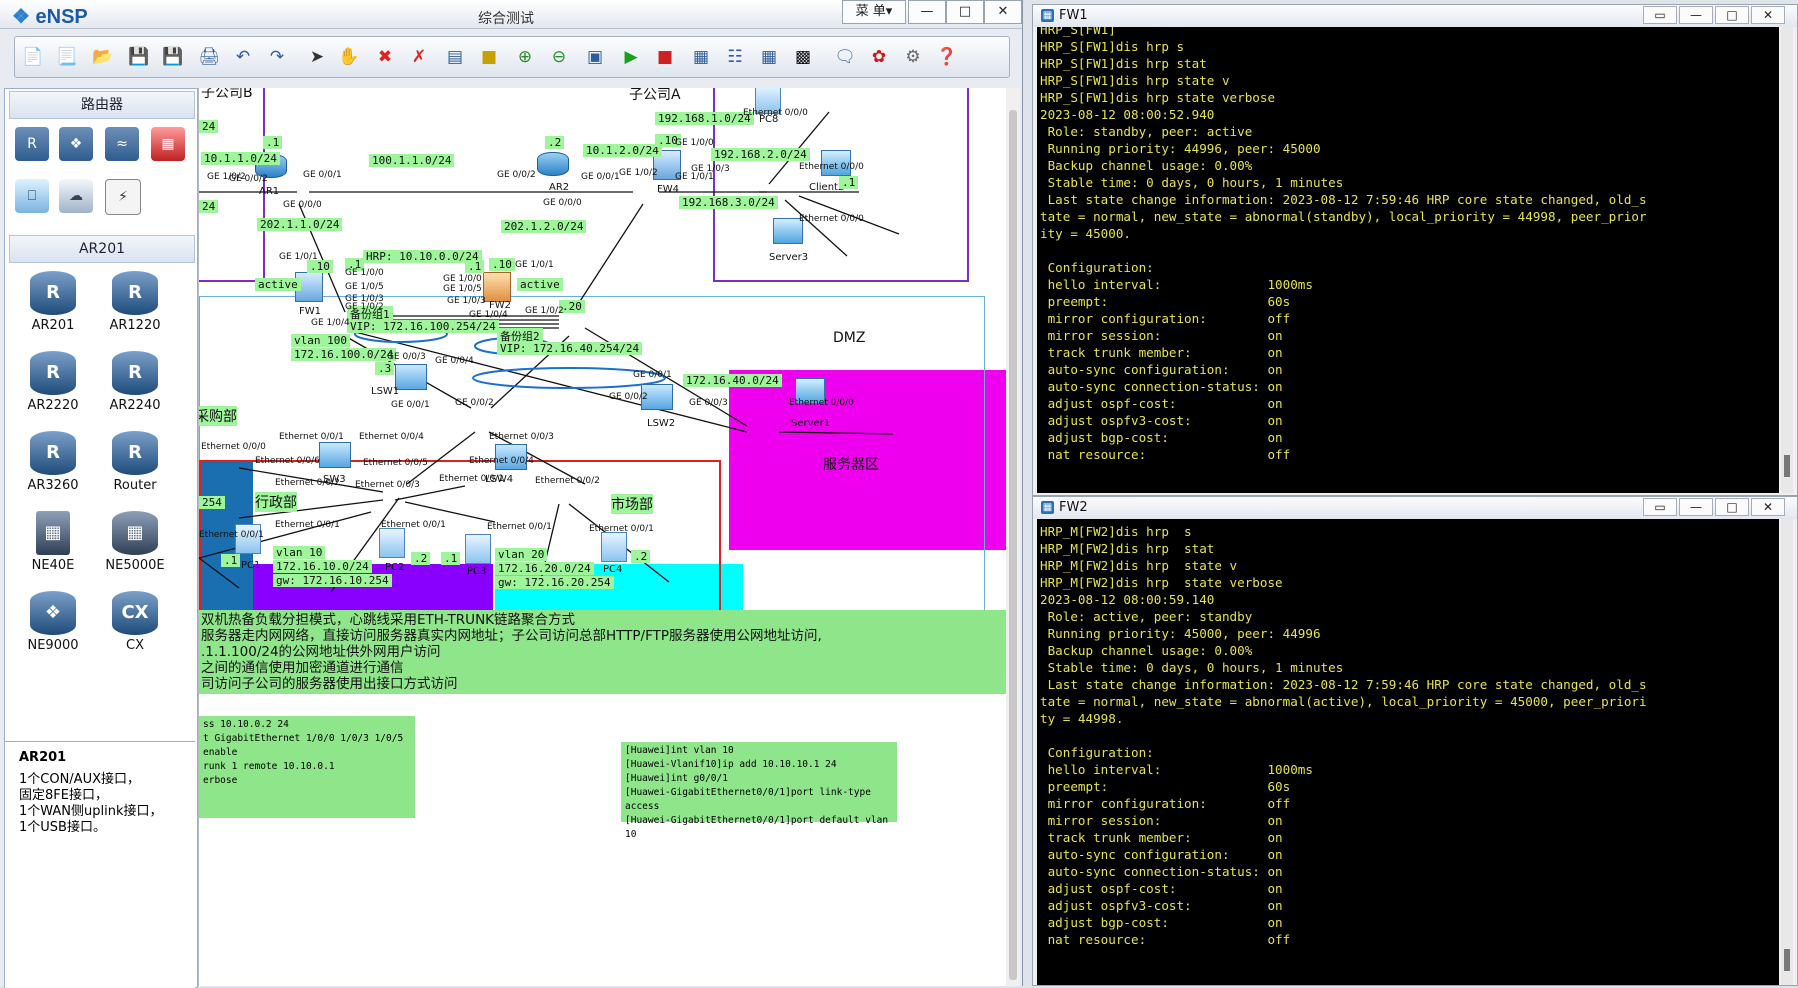 Image resolution: width=1798 pixels, height=988 pixels. I want to click on fw2-scrollbar, so click(1787, 752).